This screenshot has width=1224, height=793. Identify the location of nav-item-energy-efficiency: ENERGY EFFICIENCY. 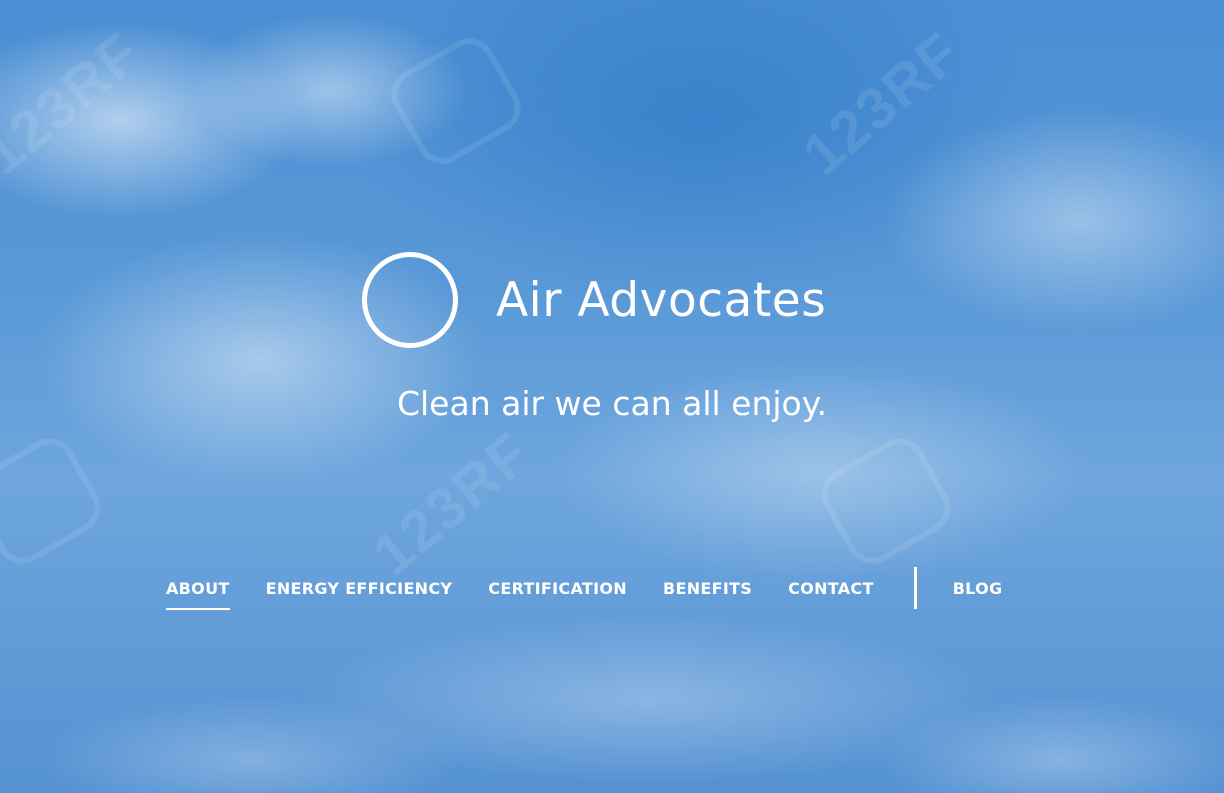
(359, 588).